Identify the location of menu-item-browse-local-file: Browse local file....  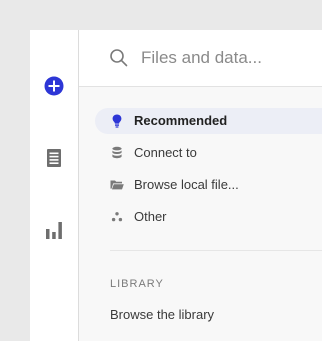
(208, 185).